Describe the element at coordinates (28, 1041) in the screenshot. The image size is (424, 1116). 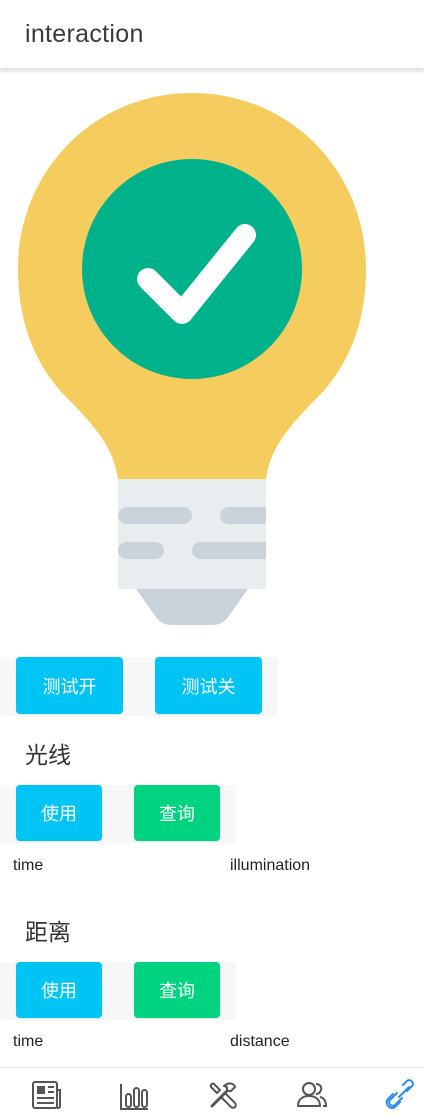
I see `distance-time-header: time` at that location.